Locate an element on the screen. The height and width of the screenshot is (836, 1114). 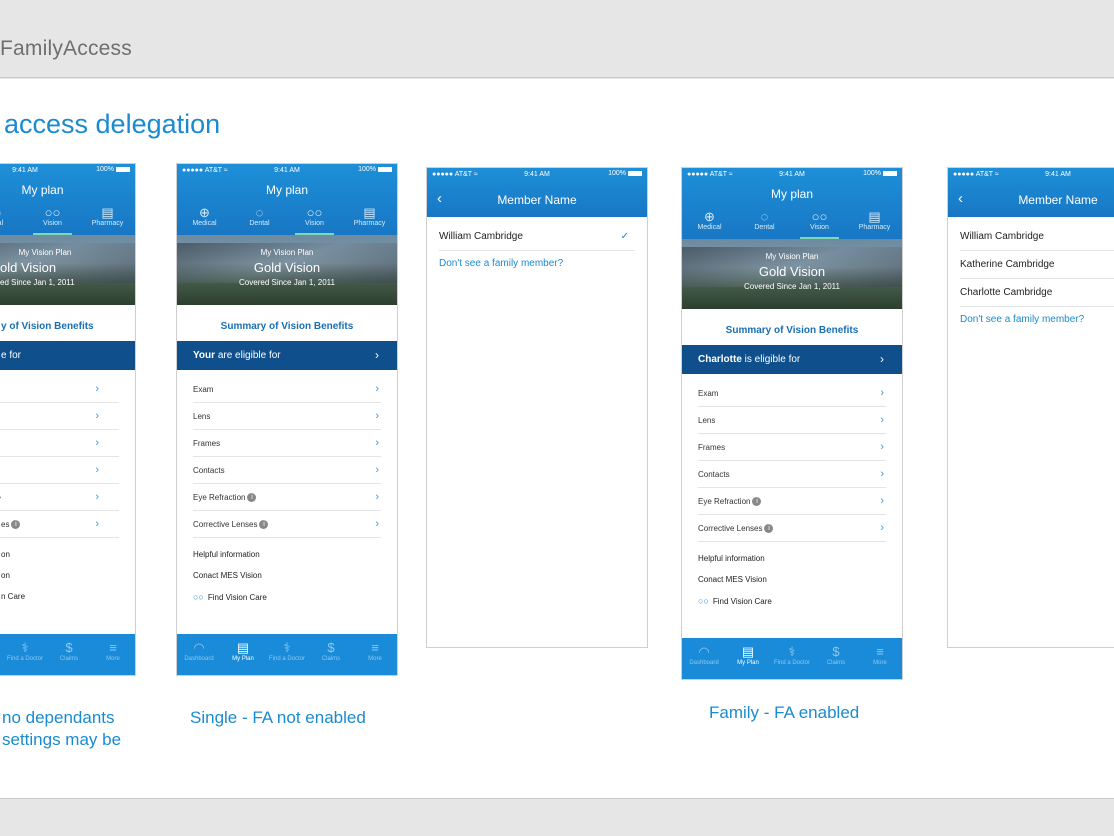
dollar-icon: $ is located at coordinates (331, 647).